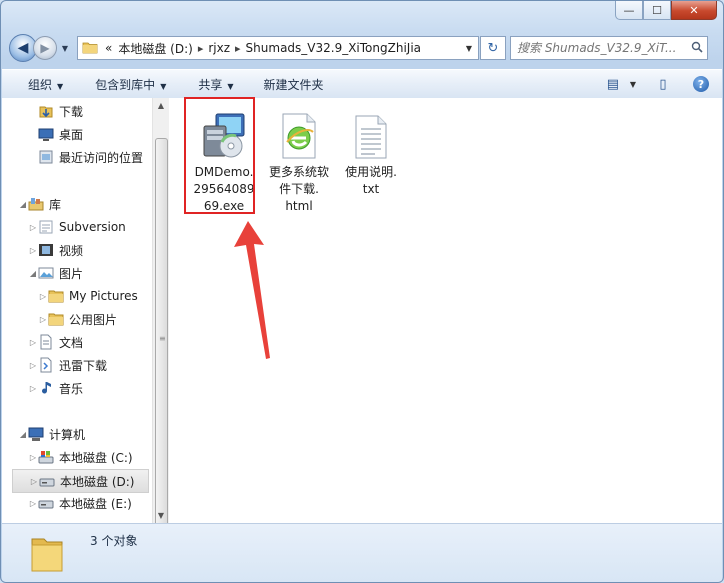 Image resolution: width=724 pixels, height=583 pixels. I want to click on downloads-folder-icon, so click(46, 111).